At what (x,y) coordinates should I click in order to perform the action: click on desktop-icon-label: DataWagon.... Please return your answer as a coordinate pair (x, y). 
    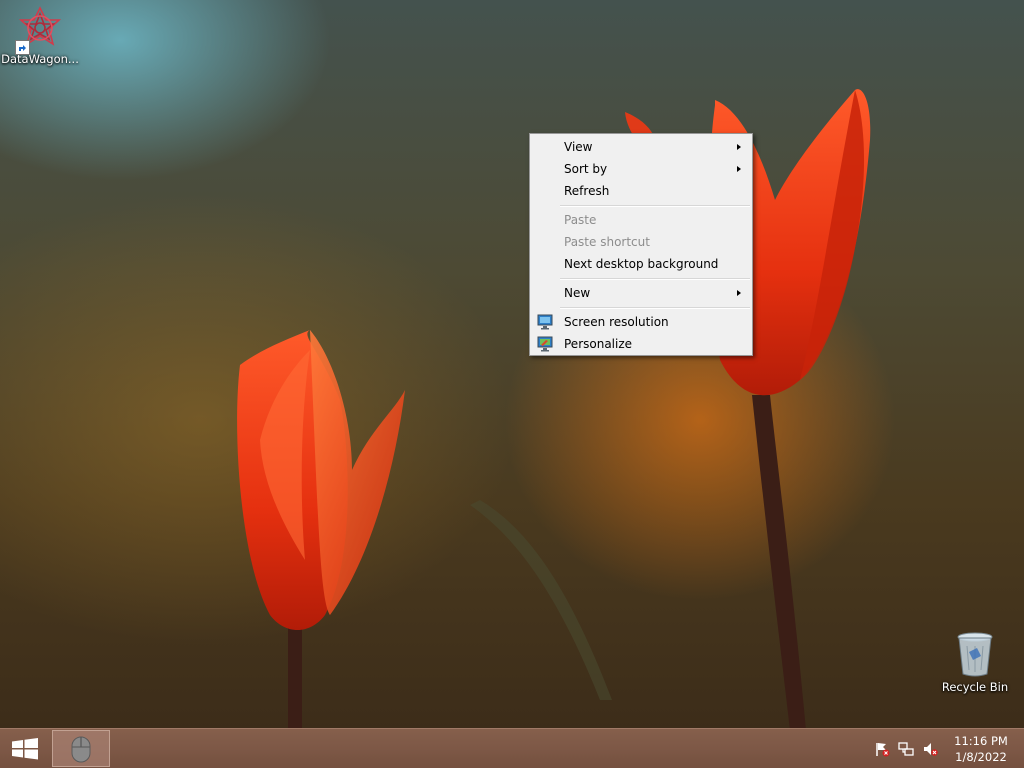
    Looking at the image, I should click on (40, 59).